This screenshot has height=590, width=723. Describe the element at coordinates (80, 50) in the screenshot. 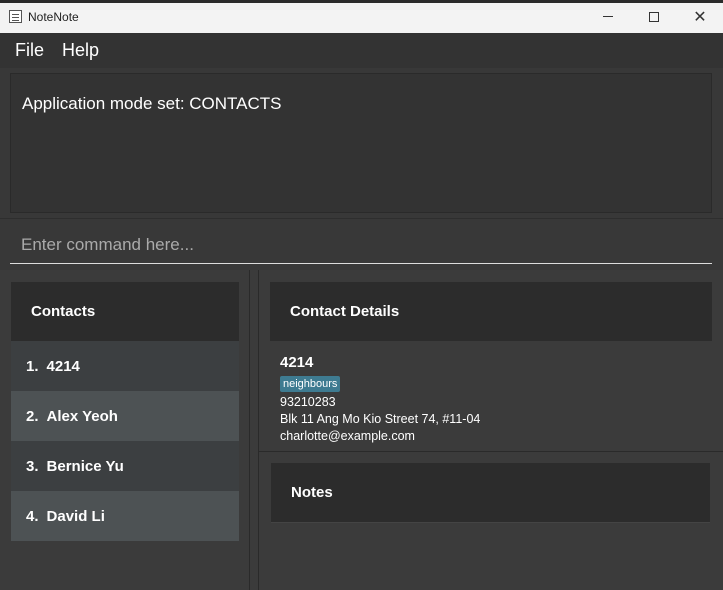

I see `menu-help: Help` at that location.